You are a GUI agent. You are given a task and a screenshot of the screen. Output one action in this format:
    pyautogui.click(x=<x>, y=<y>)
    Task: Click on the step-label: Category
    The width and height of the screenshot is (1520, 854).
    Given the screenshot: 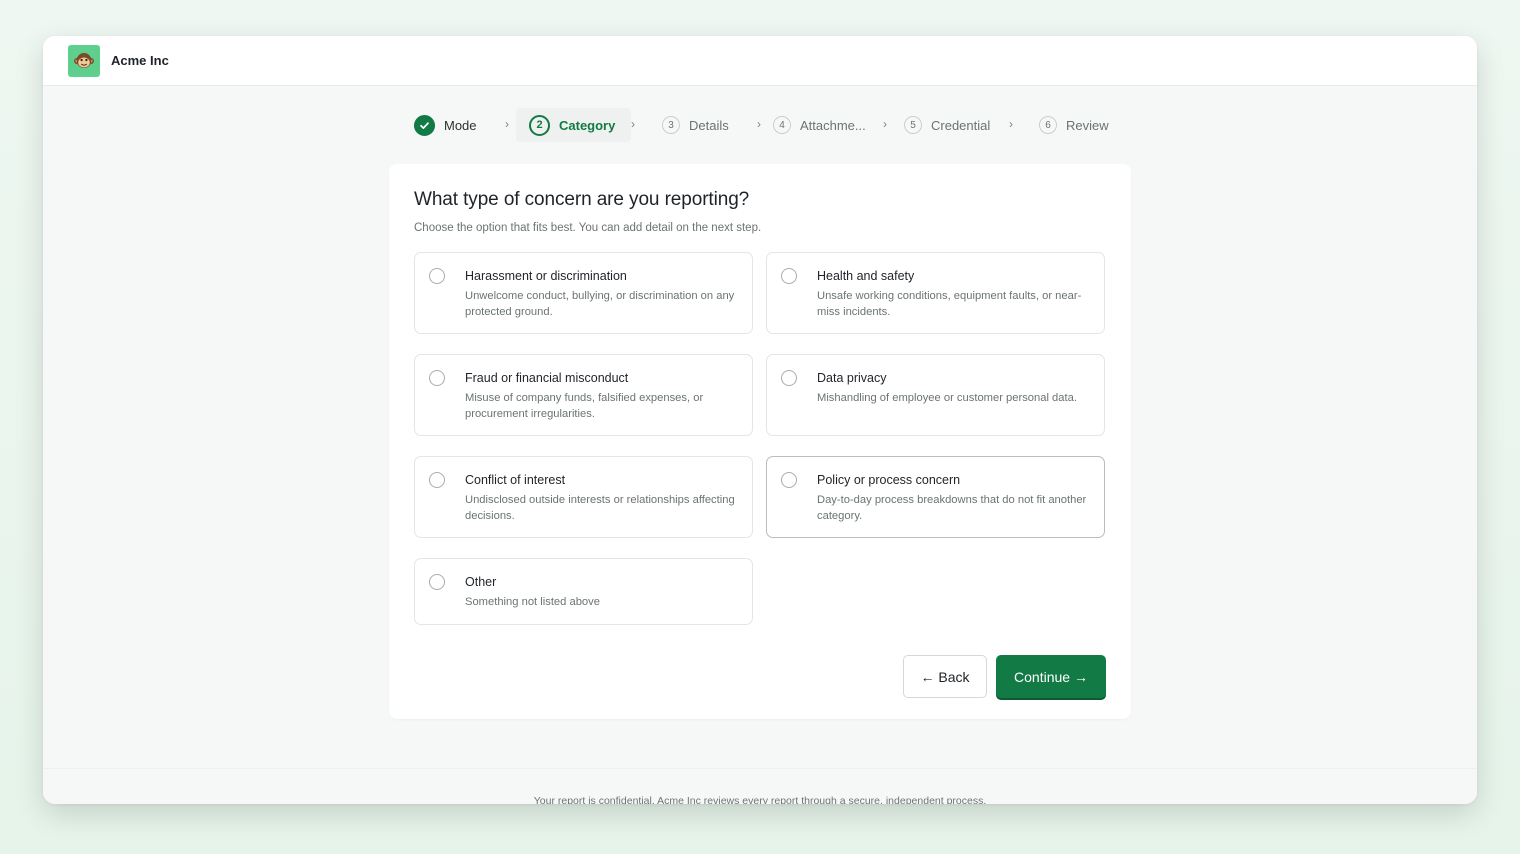 What is the action you would take?
    pyautogui.click(x=587, y=125)
    